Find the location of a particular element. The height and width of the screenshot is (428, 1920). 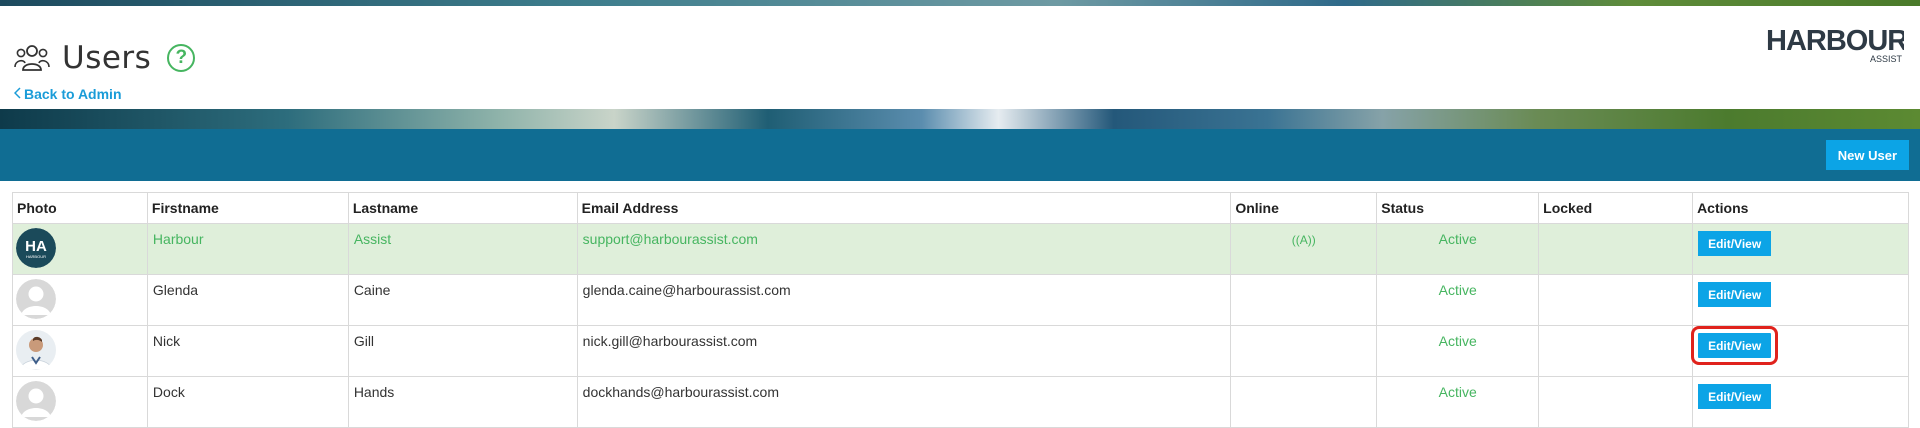

title-row: Users ? is located at coordinates (105, 58).